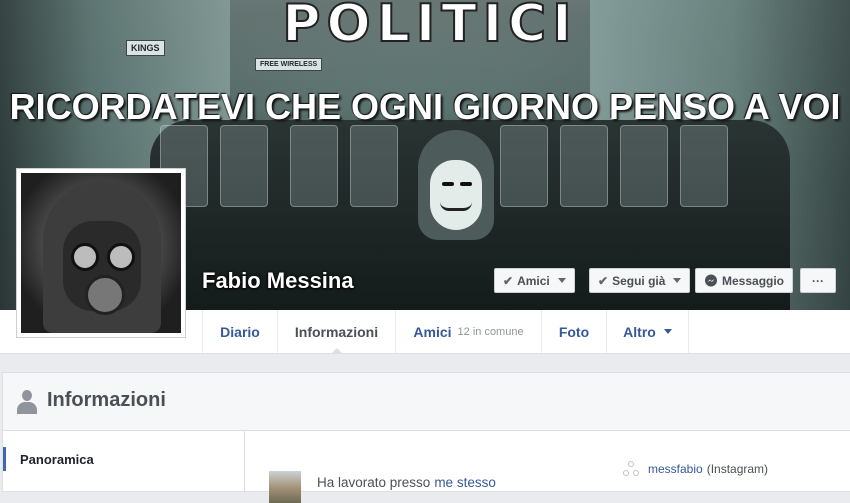 The height and width of the screenshot is (503, 850). I want to click on message-button-label: Messaggio, so click(753, 280).